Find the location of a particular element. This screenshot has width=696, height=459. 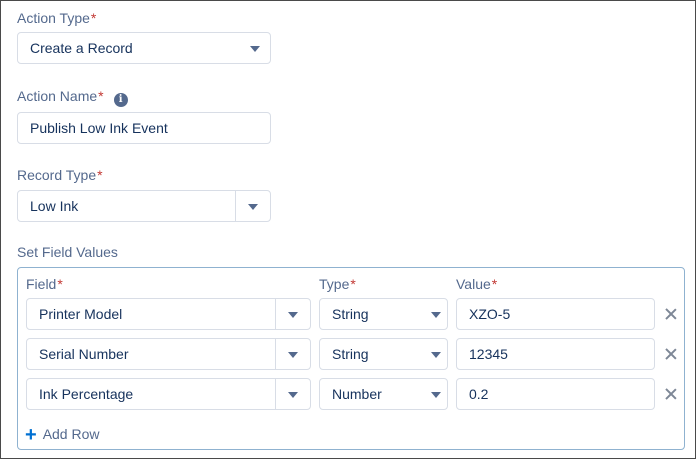

add-row-button: + Add Row is located at coordinates (62, 435).